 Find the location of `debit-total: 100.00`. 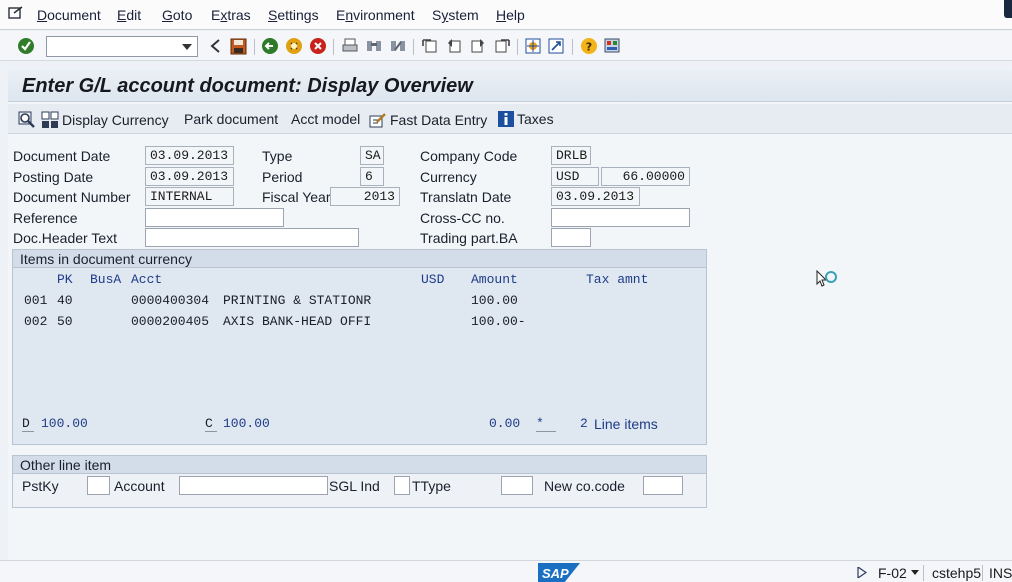

debit-total: 100.00 is located at coordinates (64, 423).